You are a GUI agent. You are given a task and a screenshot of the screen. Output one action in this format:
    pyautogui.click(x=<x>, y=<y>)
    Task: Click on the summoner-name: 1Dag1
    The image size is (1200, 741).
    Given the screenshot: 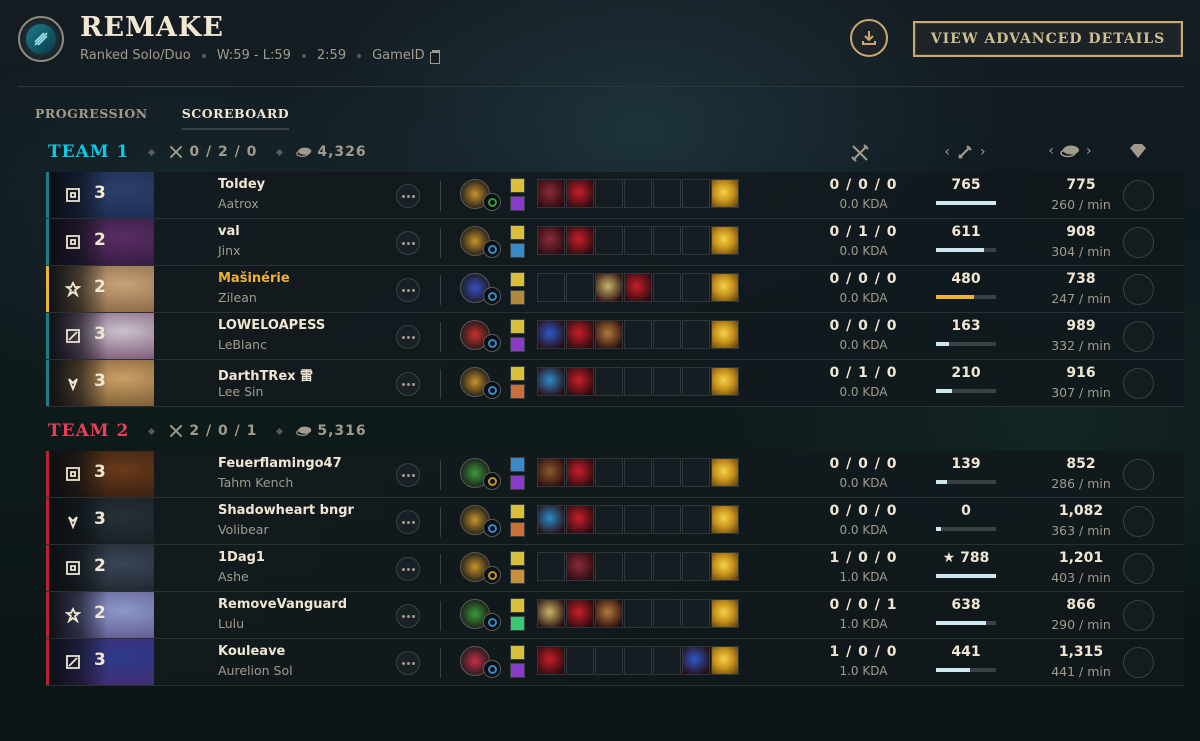 What is the action you would take?
    pyautogui.click(x=241, y=557)
    